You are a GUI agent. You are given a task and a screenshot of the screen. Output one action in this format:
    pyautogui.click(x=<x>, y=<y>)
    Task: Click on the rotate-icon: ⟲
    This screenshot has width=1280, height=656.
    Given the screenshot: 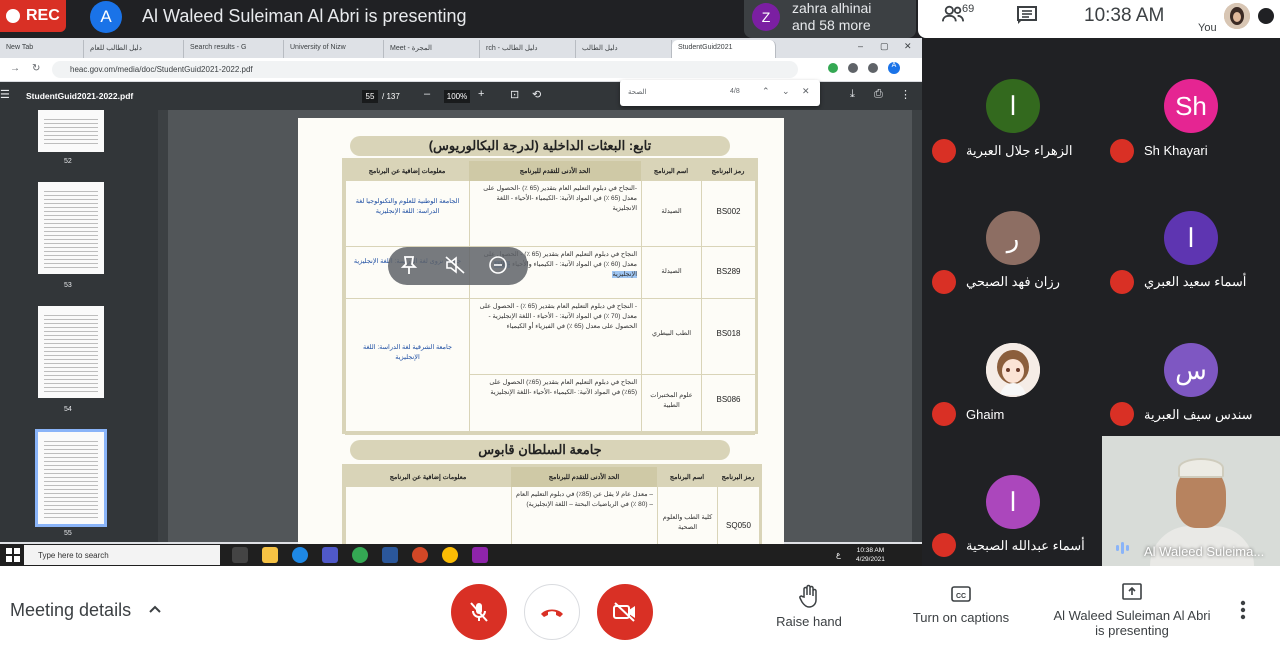 What is the action you would take?
    pyautogui.click(x=536, y=94)
    